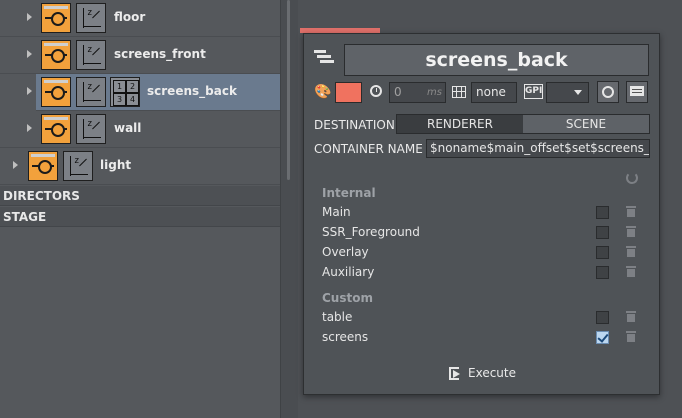 The height and width of the screenshot is (418, 682). I want to click on group-header-custom: Custom, so click(347, 298).